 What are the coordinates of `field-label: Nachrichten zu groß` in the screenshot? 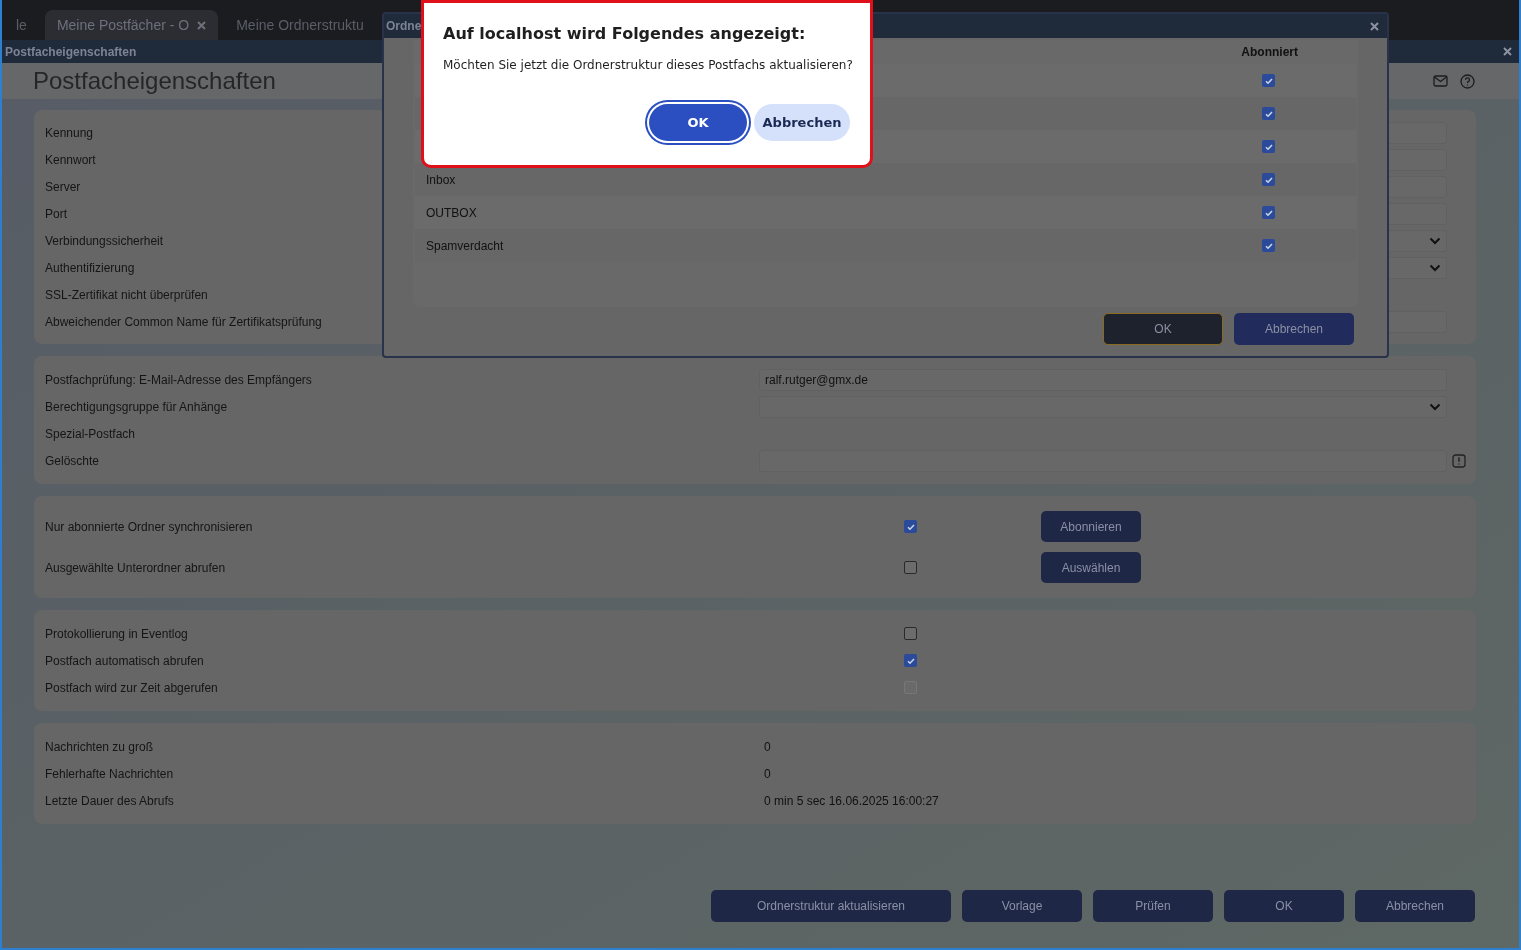 It's located at (99, 747).